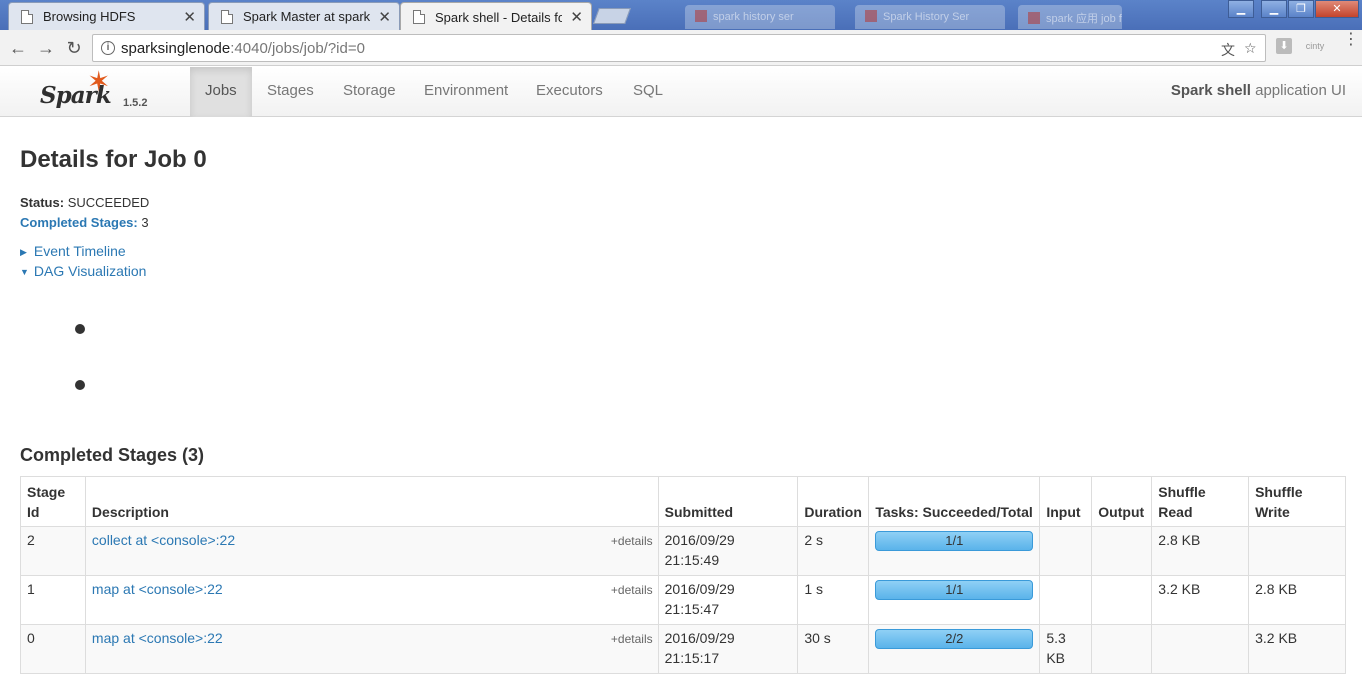  I want to click on extension-icon: cinty, so click(1315, 46).